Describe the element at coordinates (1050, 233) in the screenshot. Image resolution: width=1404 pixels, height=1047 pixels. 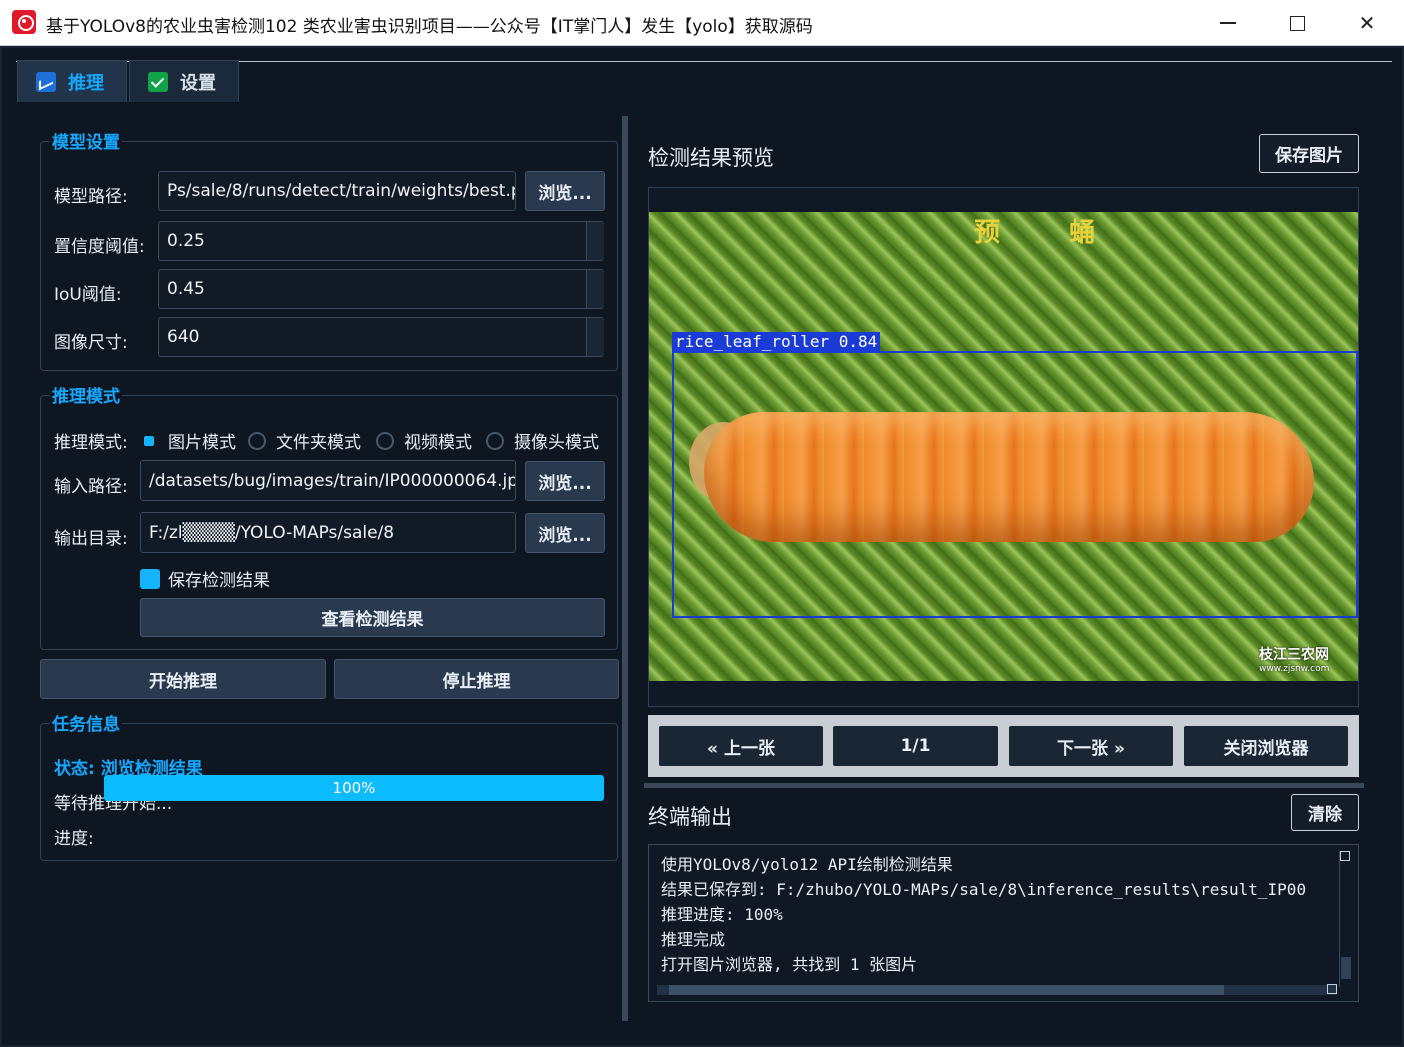
I see `image-overlay-text: 预 蛹` at that location.